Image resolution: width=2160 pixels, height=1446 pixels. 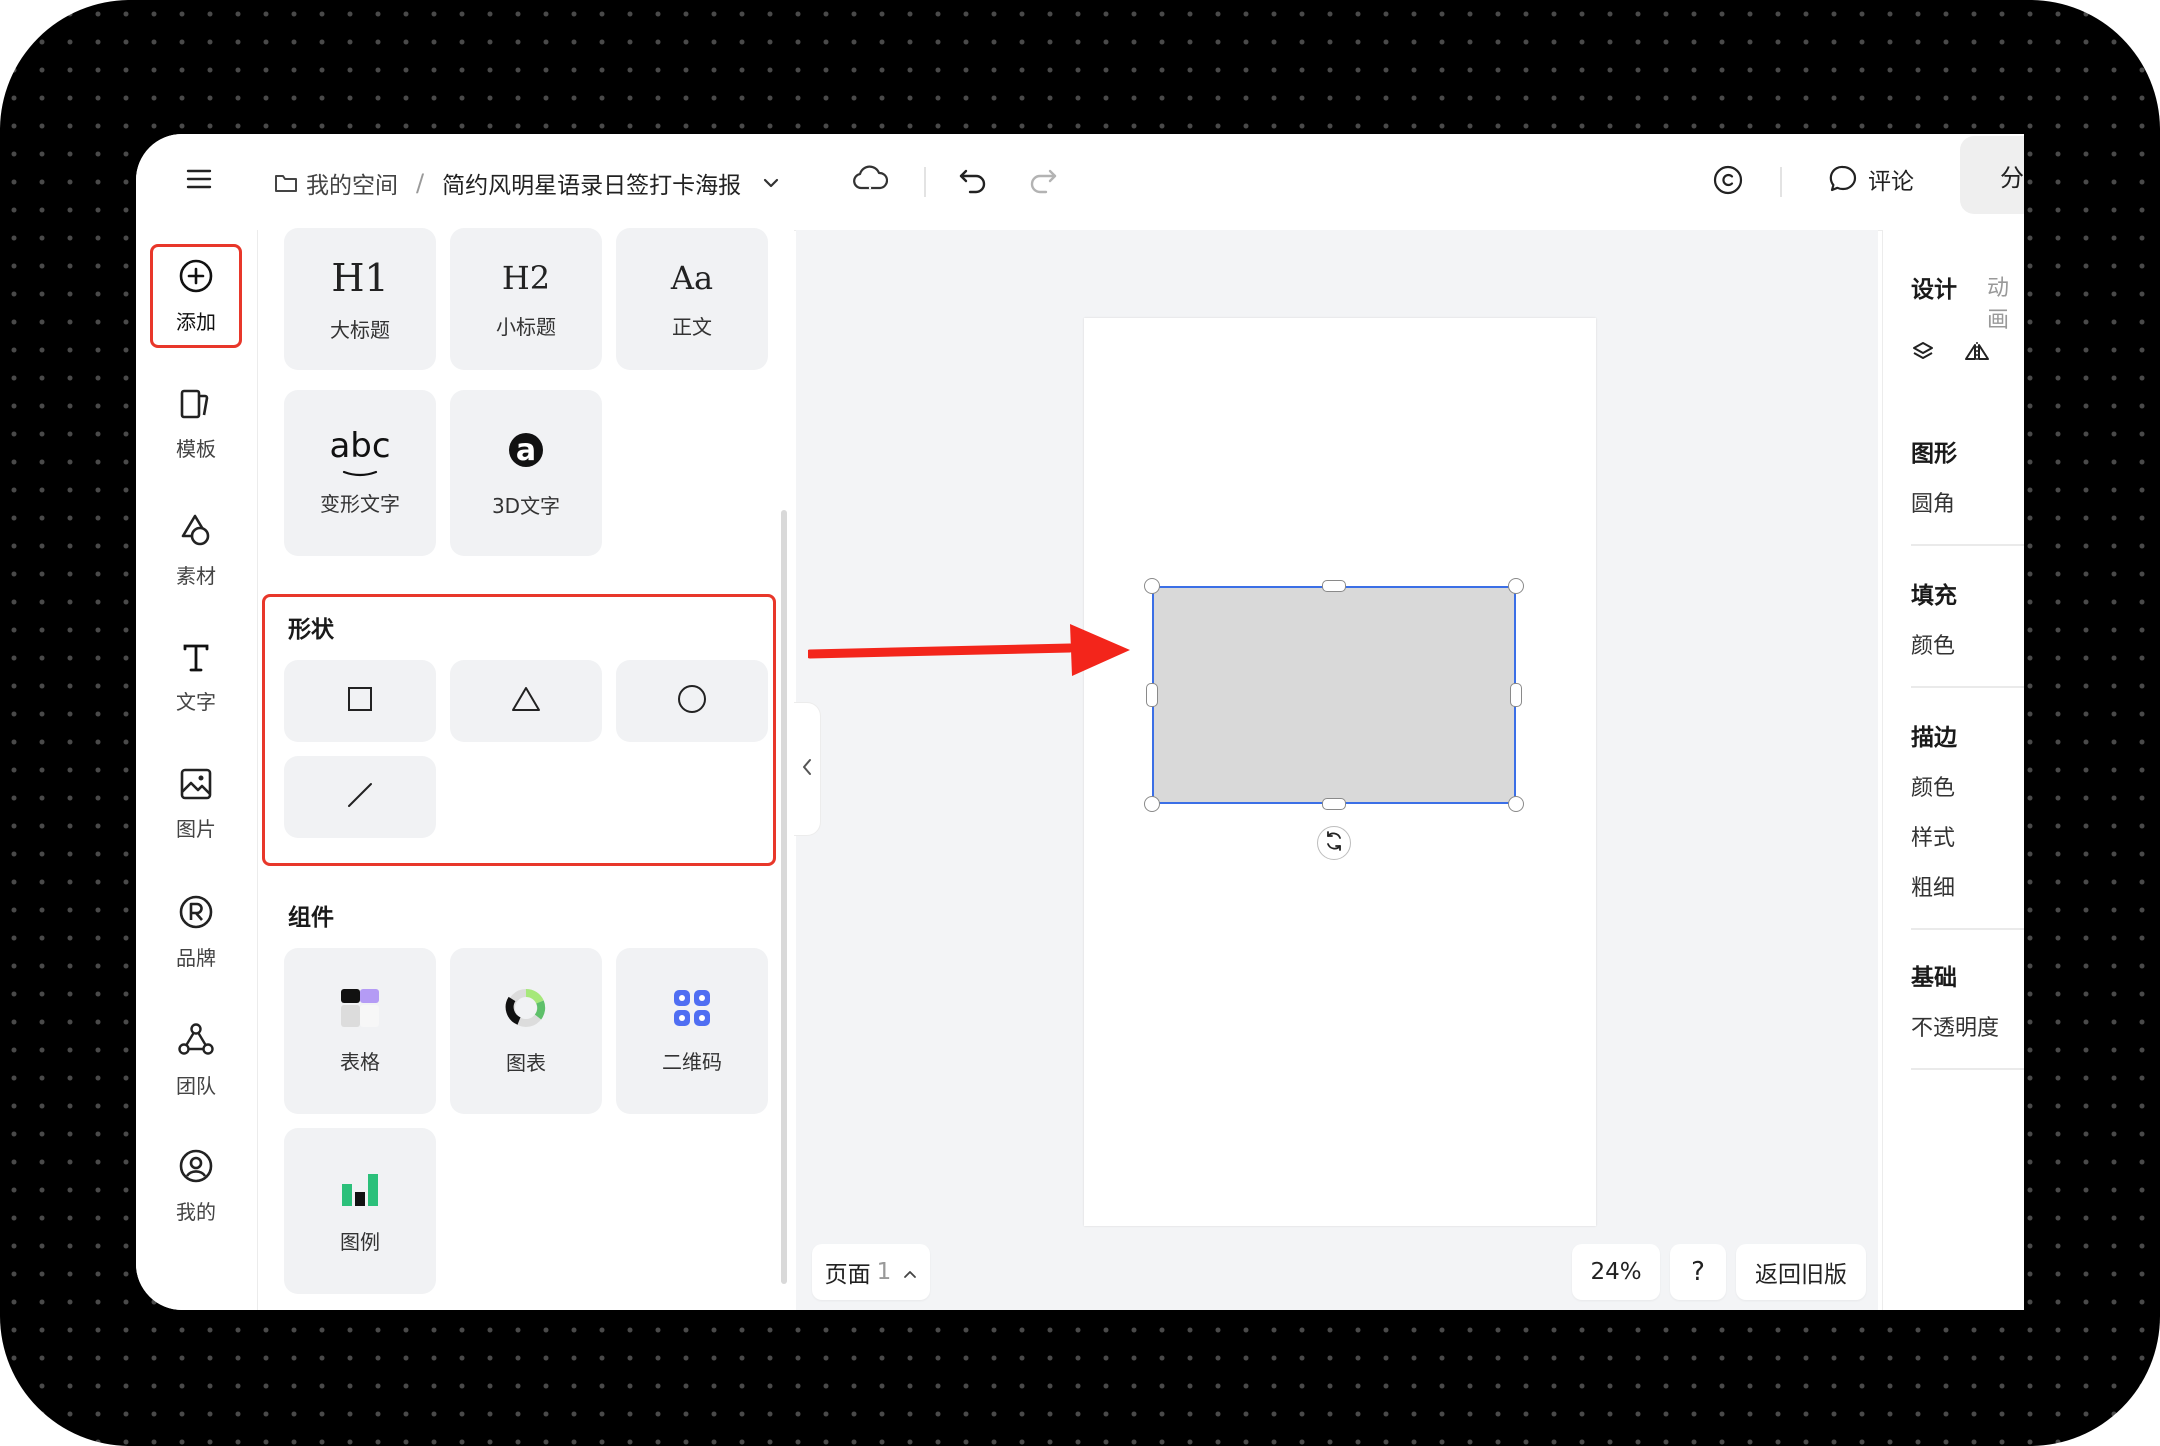 What do you see at coordinates (526, 1010) in the screenshot?
I see `donut-chart-icon` at bounding box center [526, 1010].